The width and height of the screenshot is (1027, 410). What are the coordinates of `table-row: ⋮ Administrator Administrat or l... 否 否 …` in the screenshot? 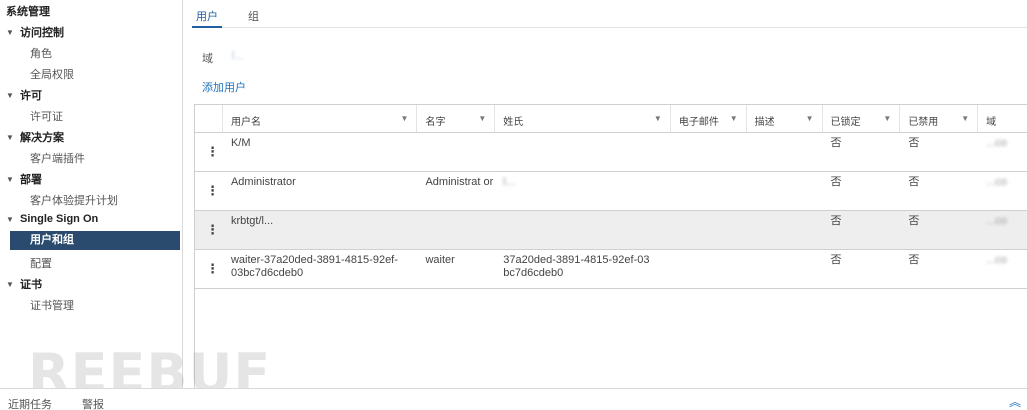 It's located at (611, 191).